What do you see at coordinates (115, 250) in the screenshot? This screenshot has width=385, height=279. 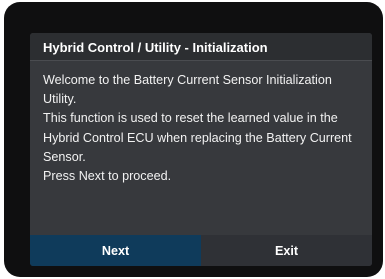 I see `next-button: Next` at bounding box center [115, 250].